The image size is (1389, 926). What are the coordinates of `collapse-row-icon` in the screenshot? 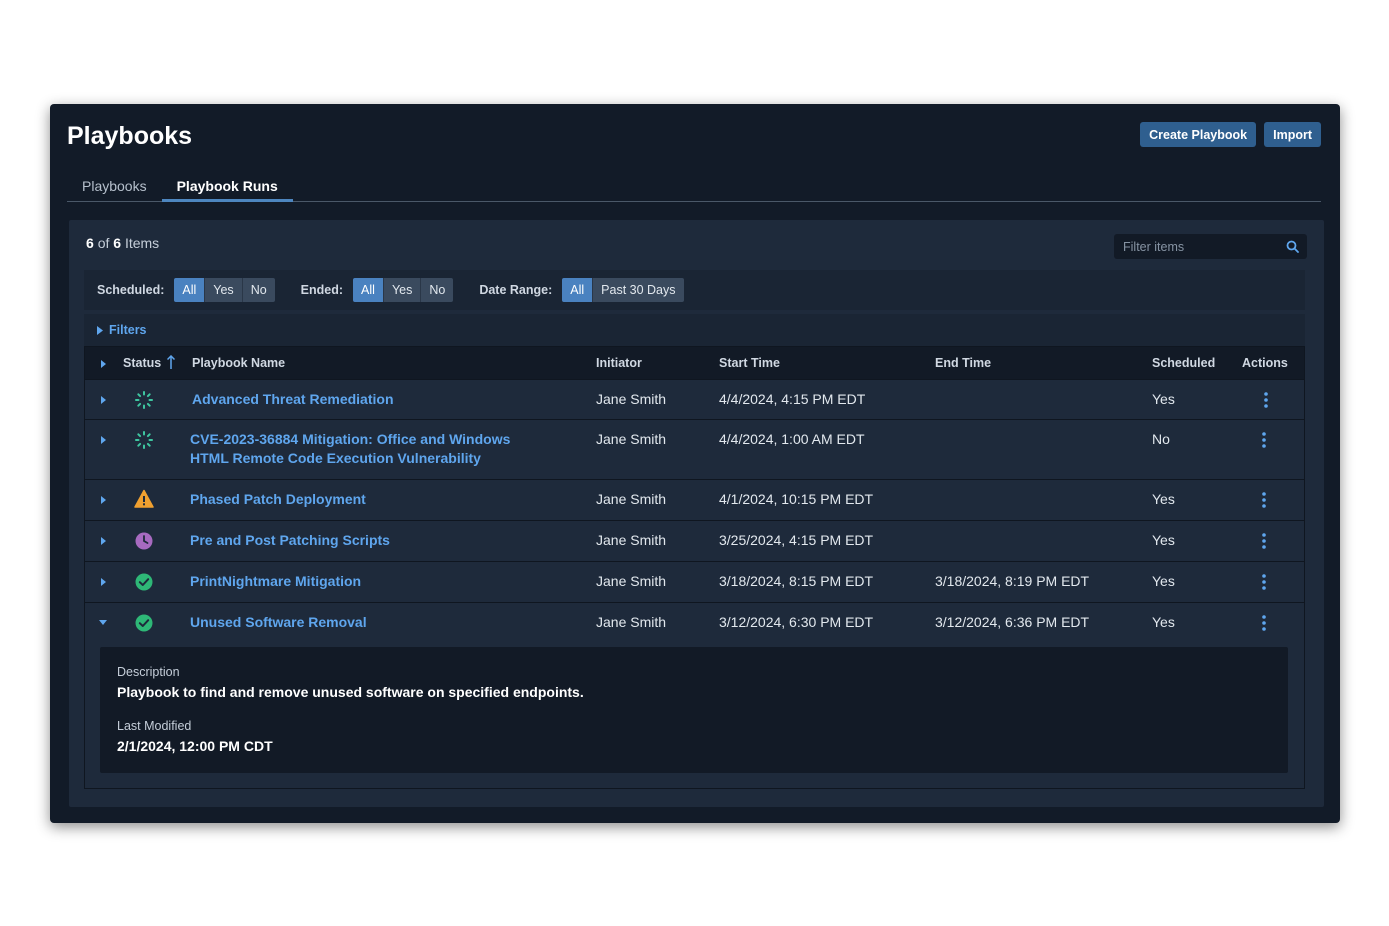 It's located at (103, 622).